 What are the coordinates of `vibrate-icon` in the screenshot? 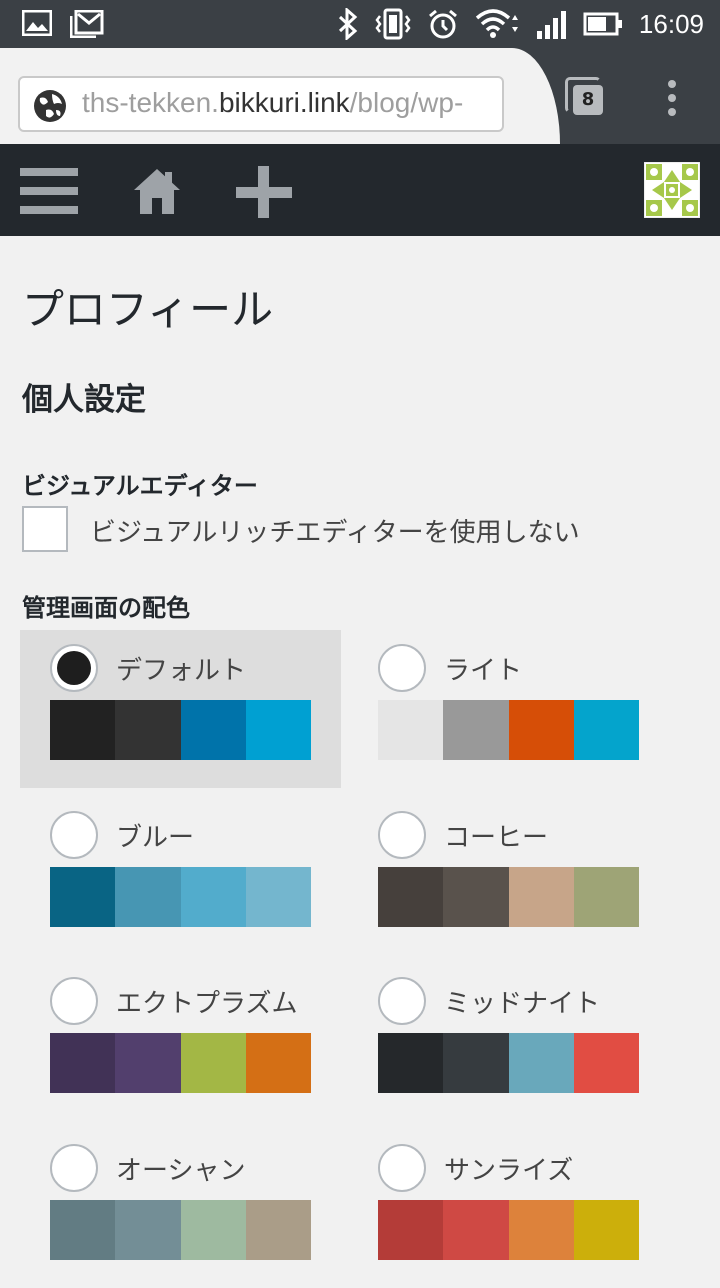 It's located at (393, 24).